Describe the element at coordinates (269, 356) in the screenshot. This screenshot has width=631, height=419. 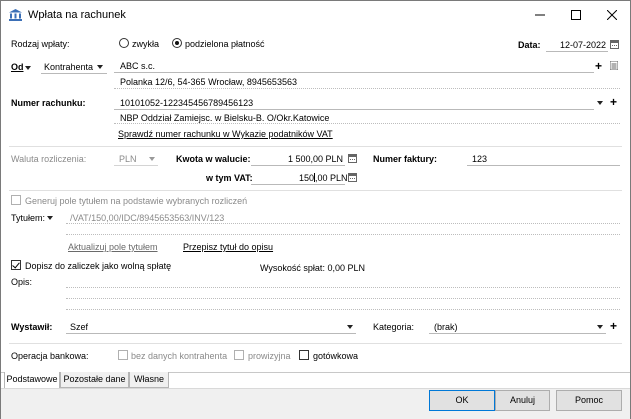
I see `commission-label: prowizyjna` at that location.